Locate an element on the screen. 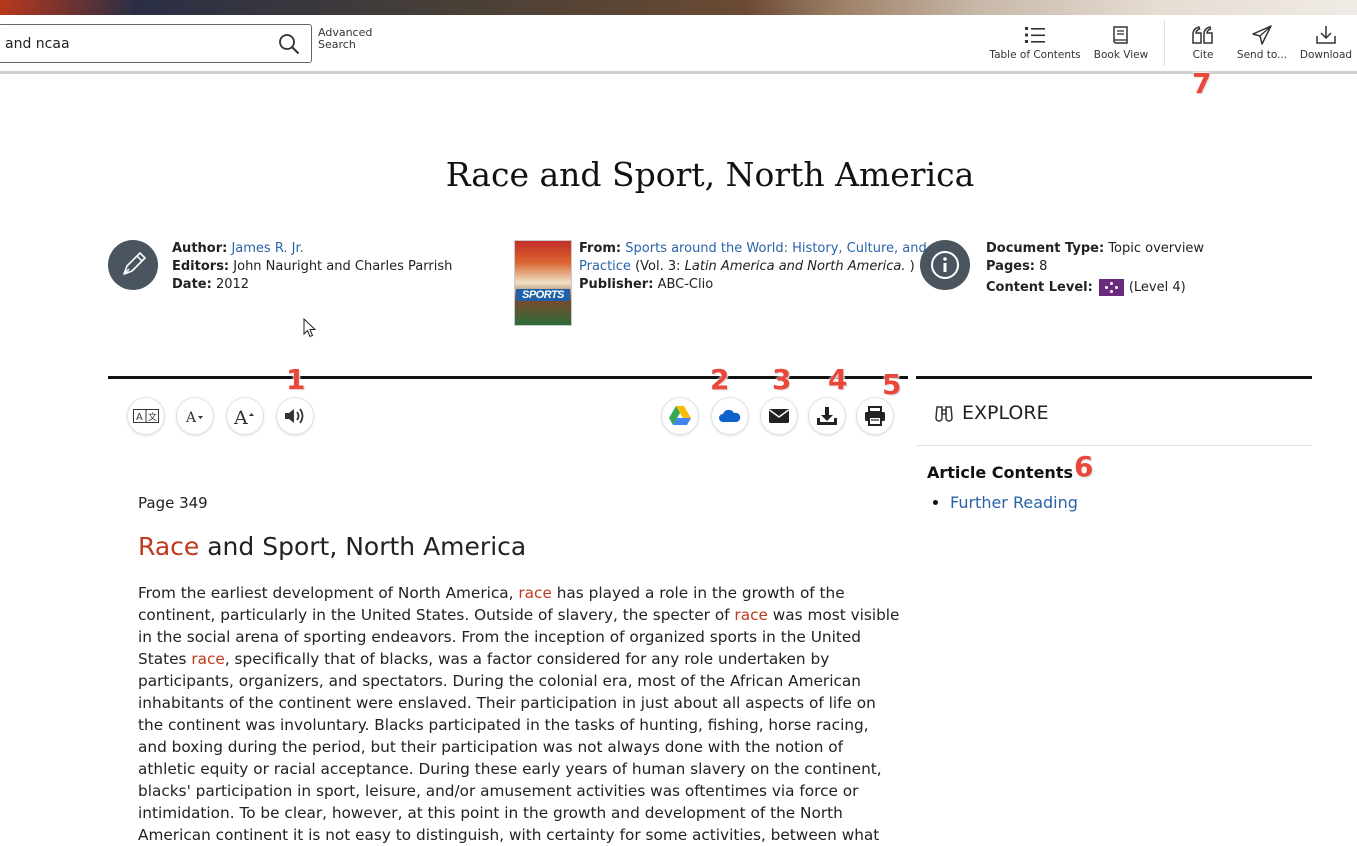  google-drive-button is located at coordinates (680, 416).